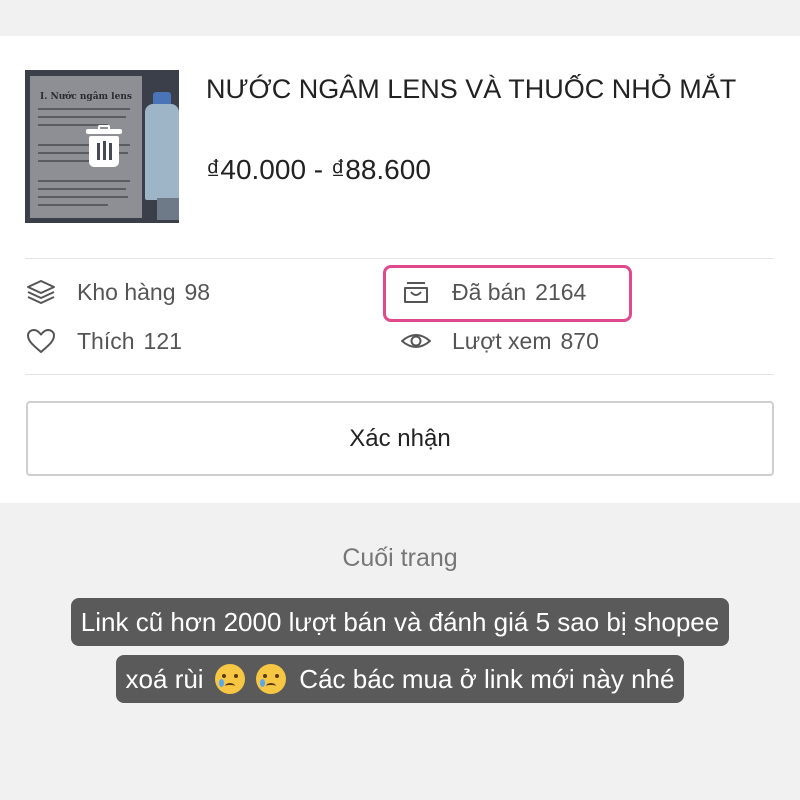 The height and width of the screenshot is (800, 800). I want to click on caption-line-2-suffix: Các bác mua ở link mới này nhé, so click(487, 679).